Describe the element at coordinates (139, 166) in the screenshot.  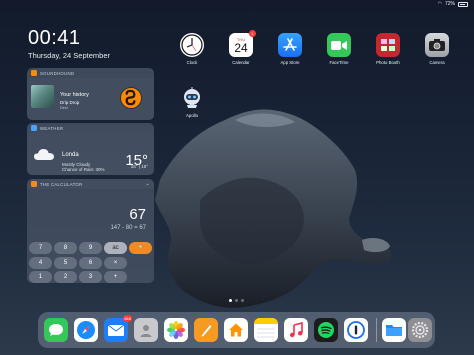
I see `weather-range: 15° | 15°` at that location.